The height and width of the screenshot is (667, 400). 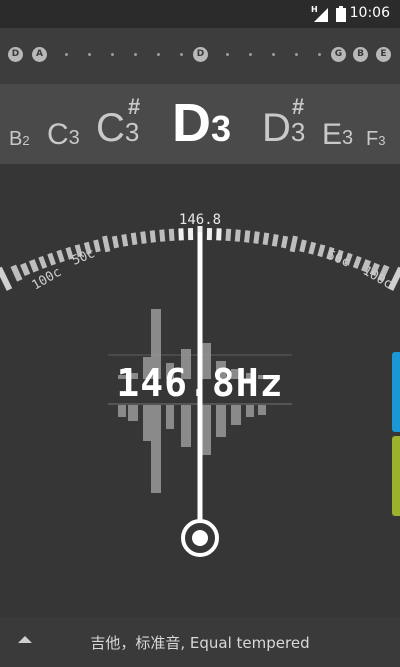 I want to click on status-bar: H 10:06, so click(x=200, y=14).